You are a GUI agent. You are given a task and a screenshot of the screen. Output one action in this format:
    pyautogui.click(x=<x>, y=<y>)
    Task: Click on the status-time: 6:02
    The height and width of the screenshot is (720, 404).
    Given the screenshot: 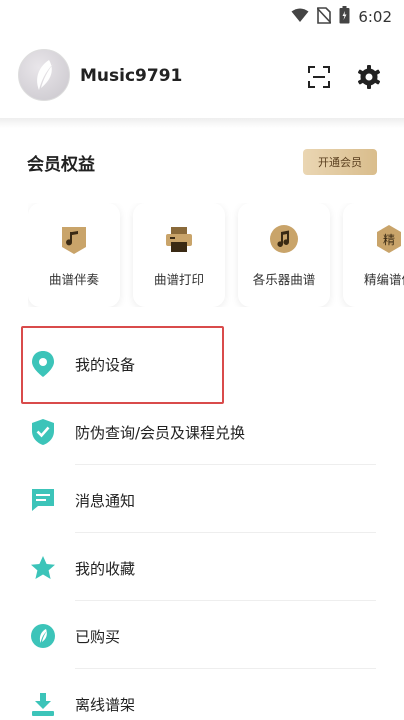 What is the action you would take?
    pyautogui.click(x=375, y=17)
    